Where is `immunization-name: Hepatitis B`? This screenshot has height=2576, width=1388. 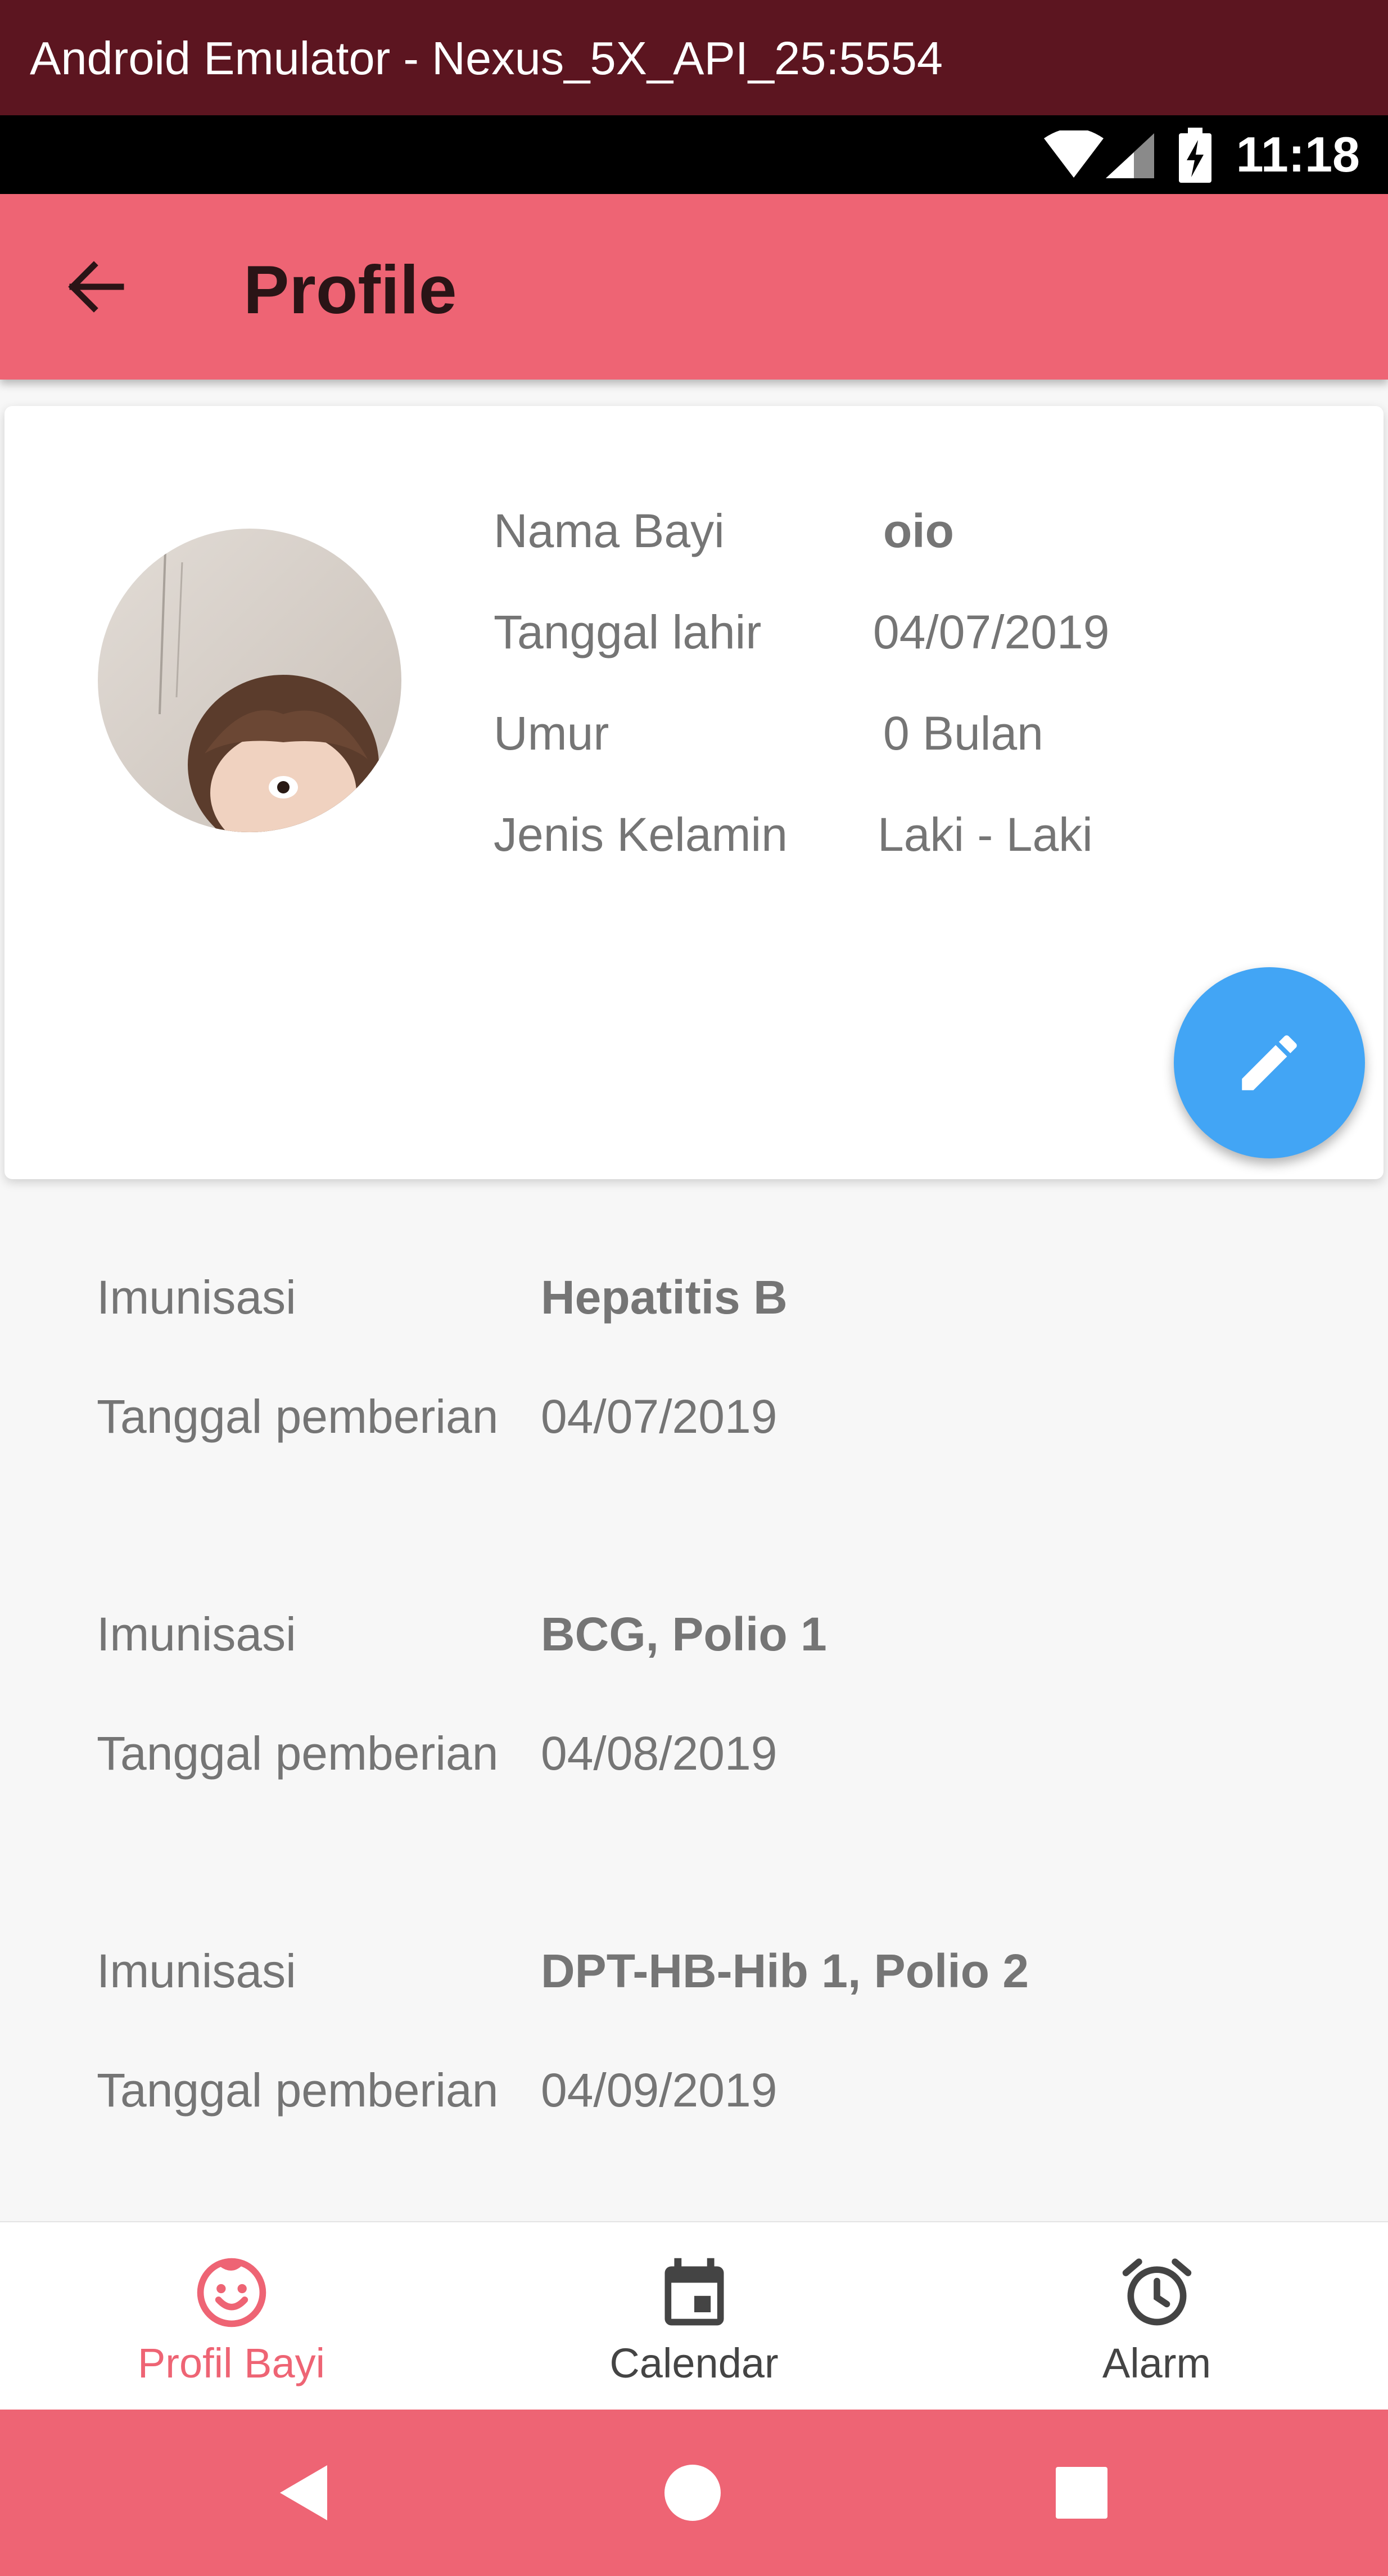 immunization-name: Hepatitis B is located at coordinates (665, 1297).